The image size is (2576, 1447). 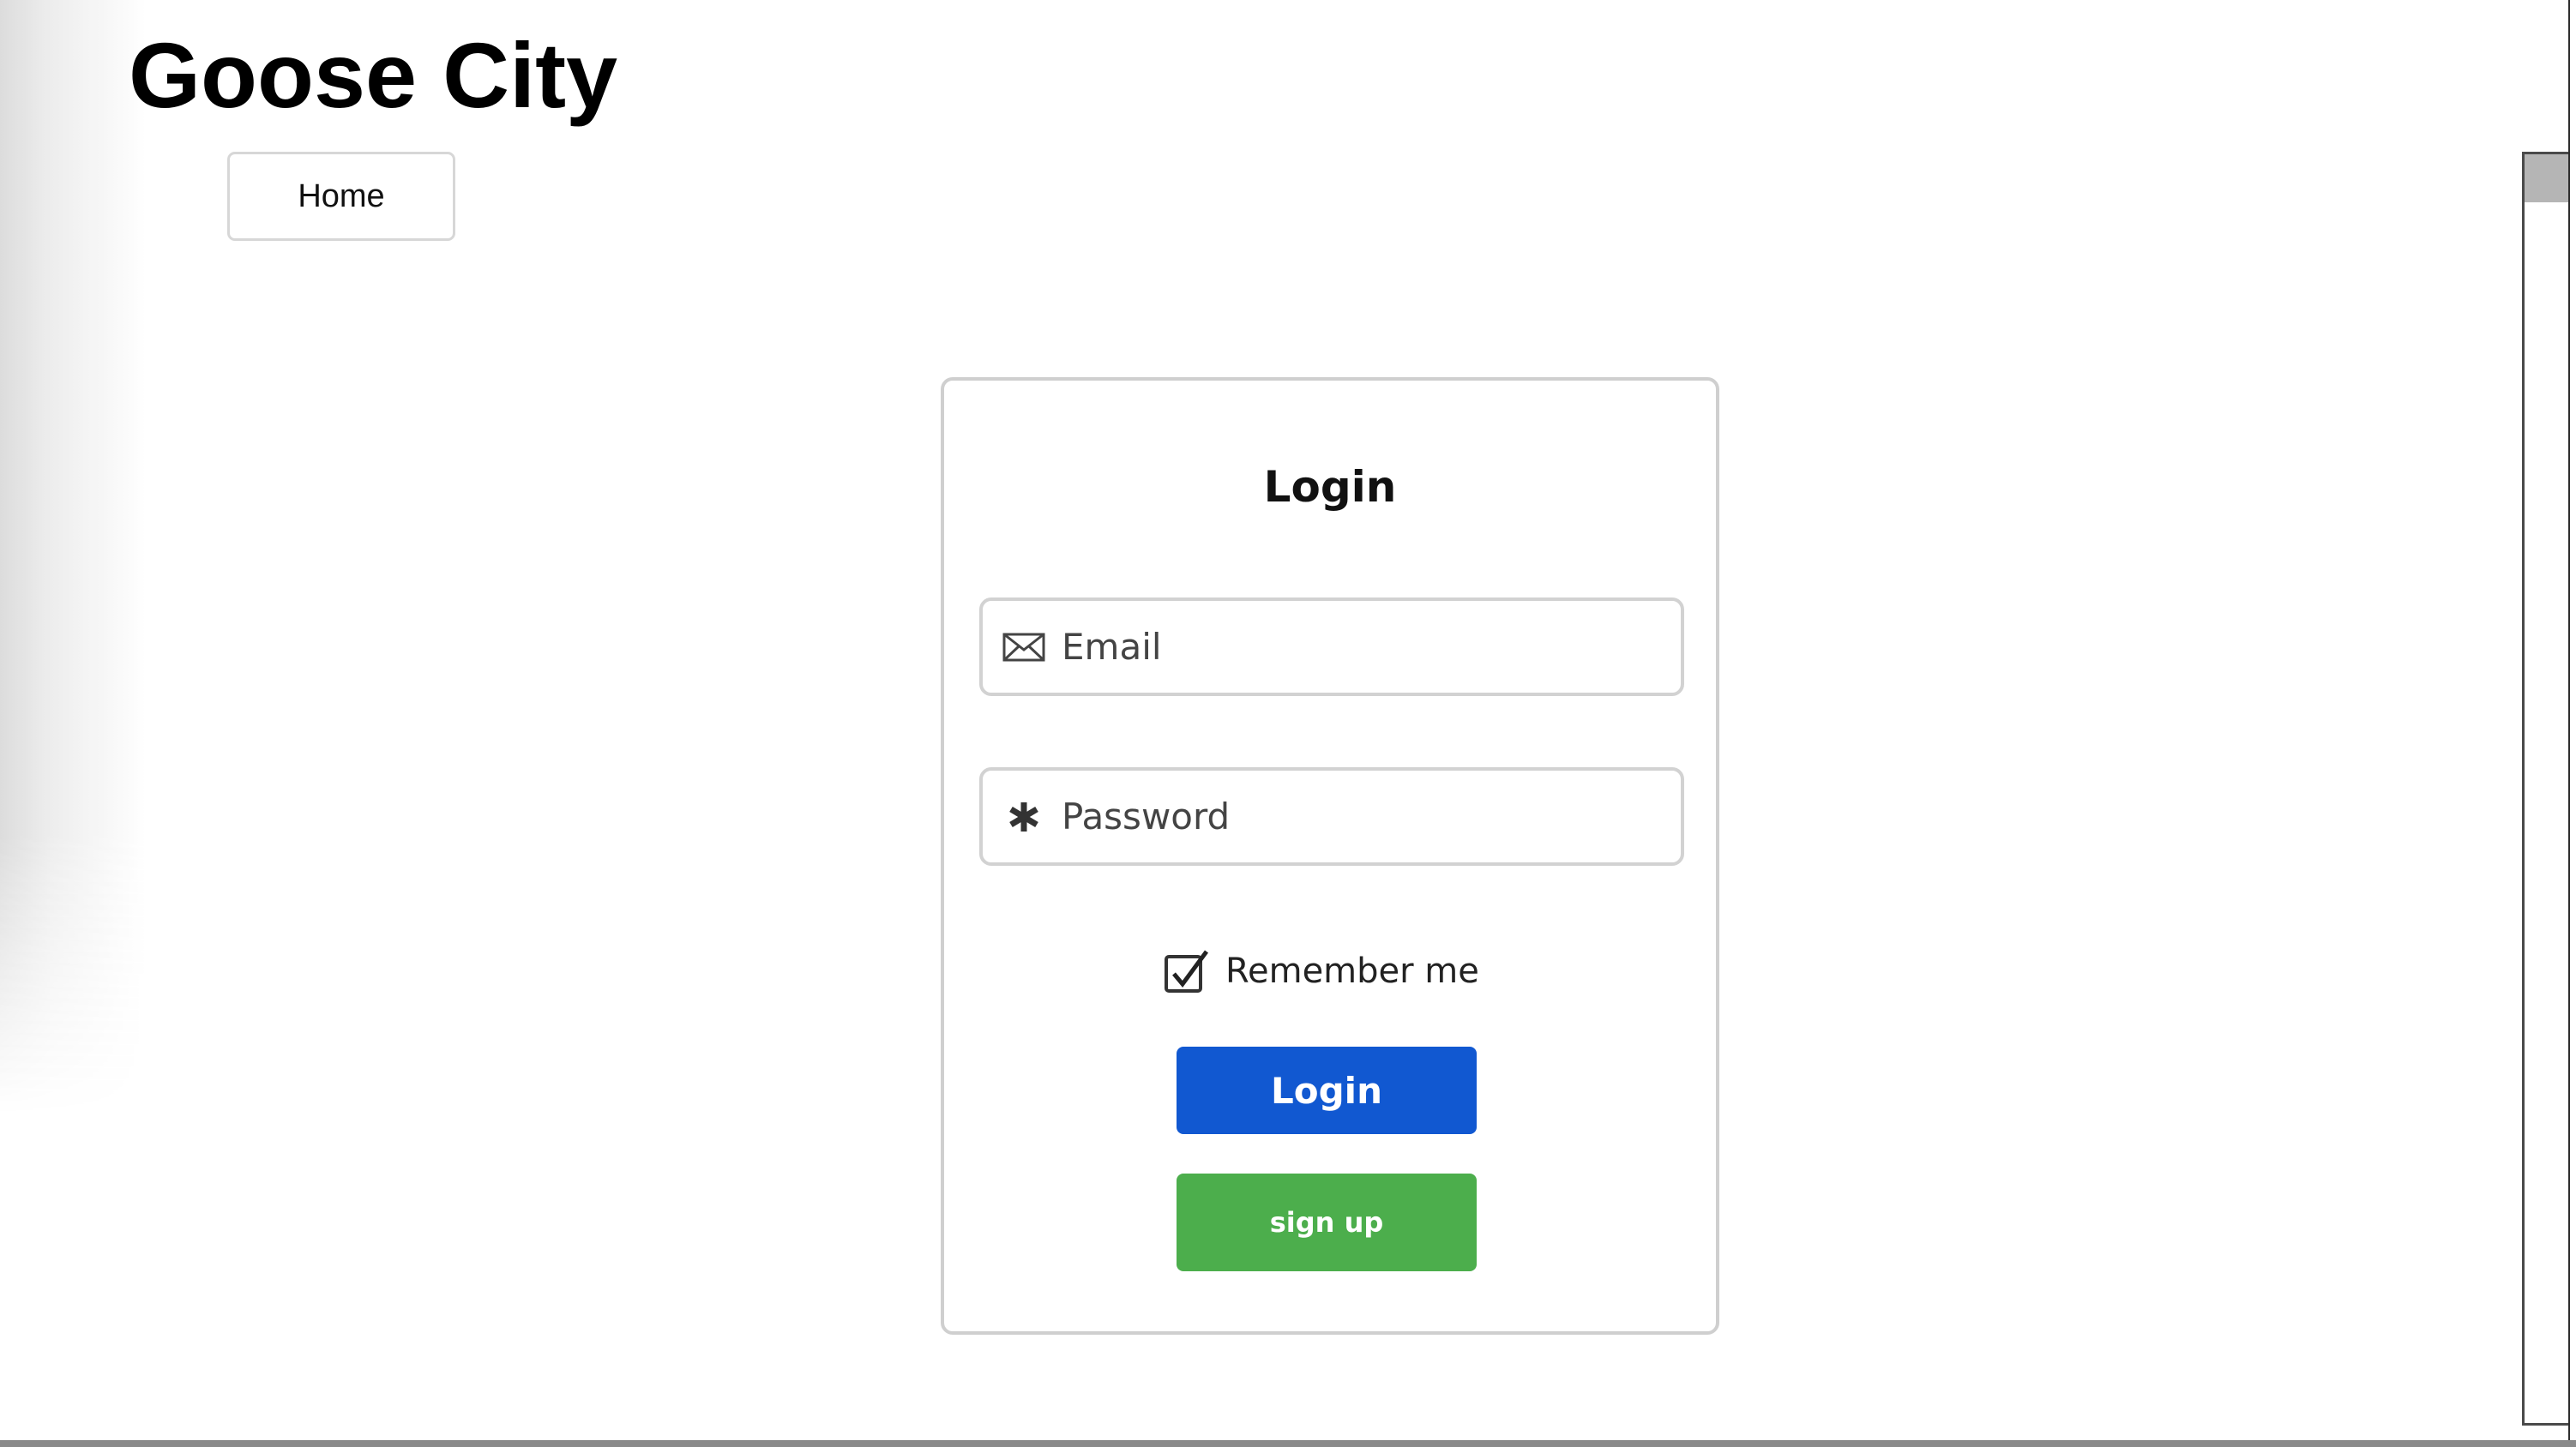 What do you see at coordinates (1330, 487) in the screenshot?
I see `login-heading: Login` at bounding box center [1330, 487].